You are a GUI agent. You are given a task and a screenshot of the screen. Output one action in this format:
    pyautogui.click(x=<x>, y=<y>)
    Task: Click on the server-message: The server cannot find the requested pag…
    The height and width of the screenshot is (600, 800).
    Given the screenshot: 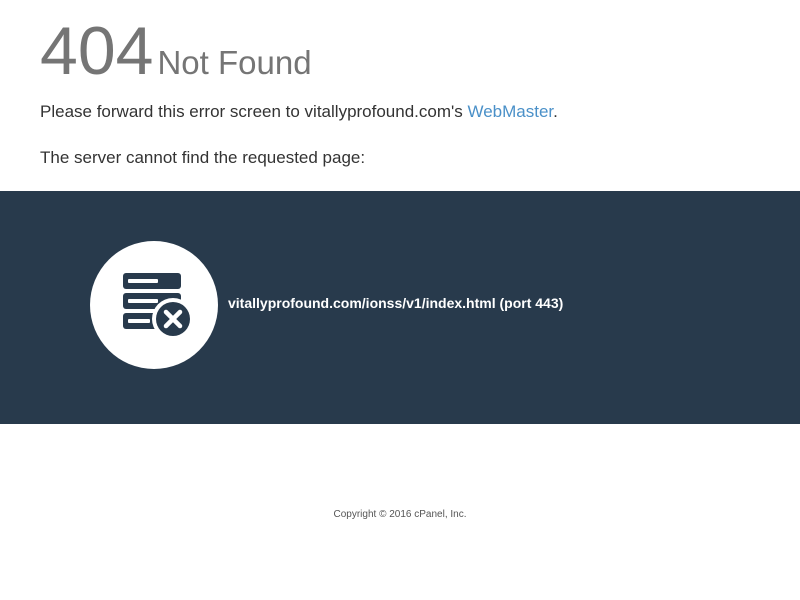 What is the action you would take?
    pyautogui.click(x=203, y=157)
    